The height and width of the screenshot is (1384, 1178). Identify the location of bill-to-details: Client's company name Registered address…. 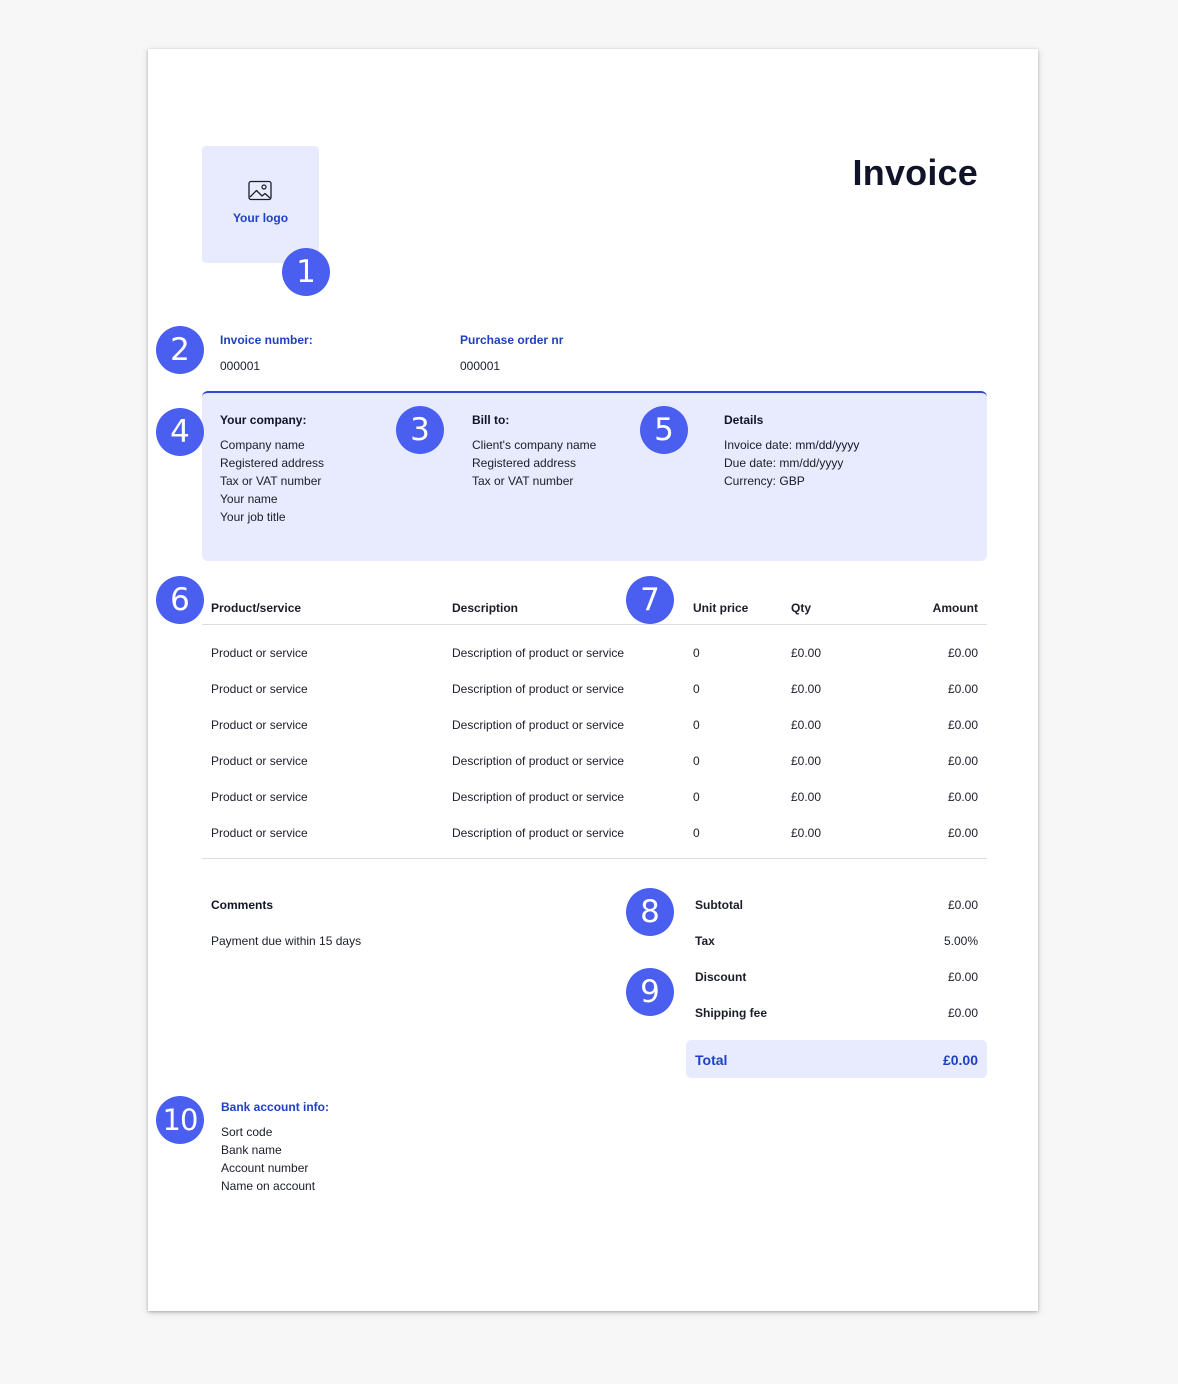
(534, 463).